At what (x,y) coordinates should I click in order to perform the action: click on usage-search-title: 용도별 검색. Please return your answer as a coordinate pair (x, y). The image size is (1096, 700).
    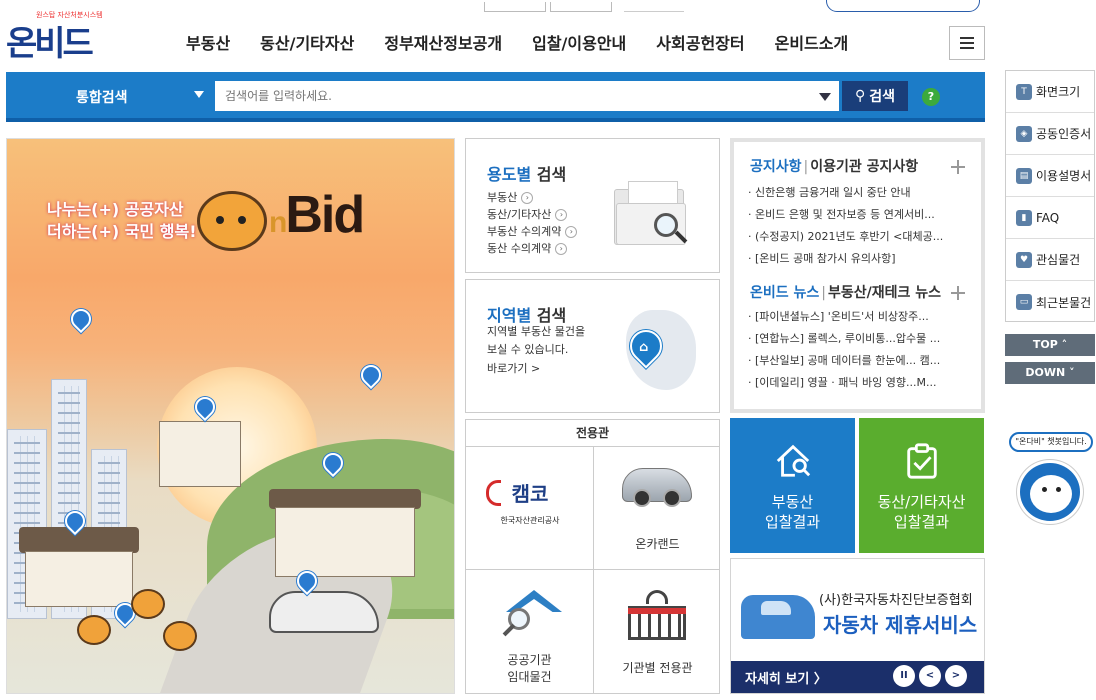
    Looking at the image, I should click on (526, 173).